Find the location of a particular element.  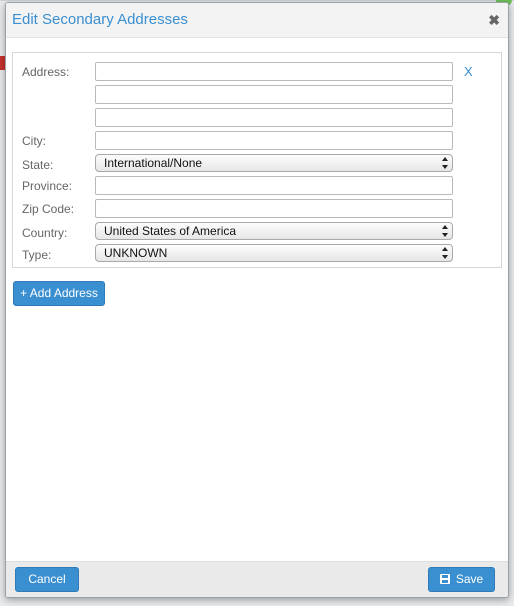

type-select: UNKNOWN is located at coordinates (274, 253).